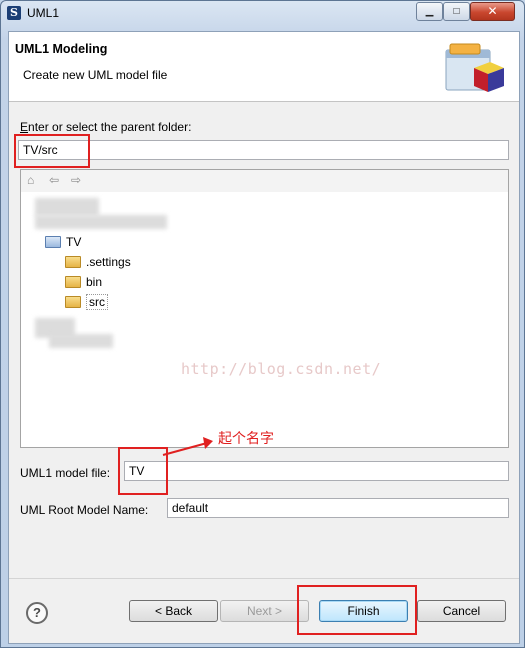 Image resolution: width=525 pixels, height=648 pixels. I want to click on tree-node-project: TV, so click(63, 242).